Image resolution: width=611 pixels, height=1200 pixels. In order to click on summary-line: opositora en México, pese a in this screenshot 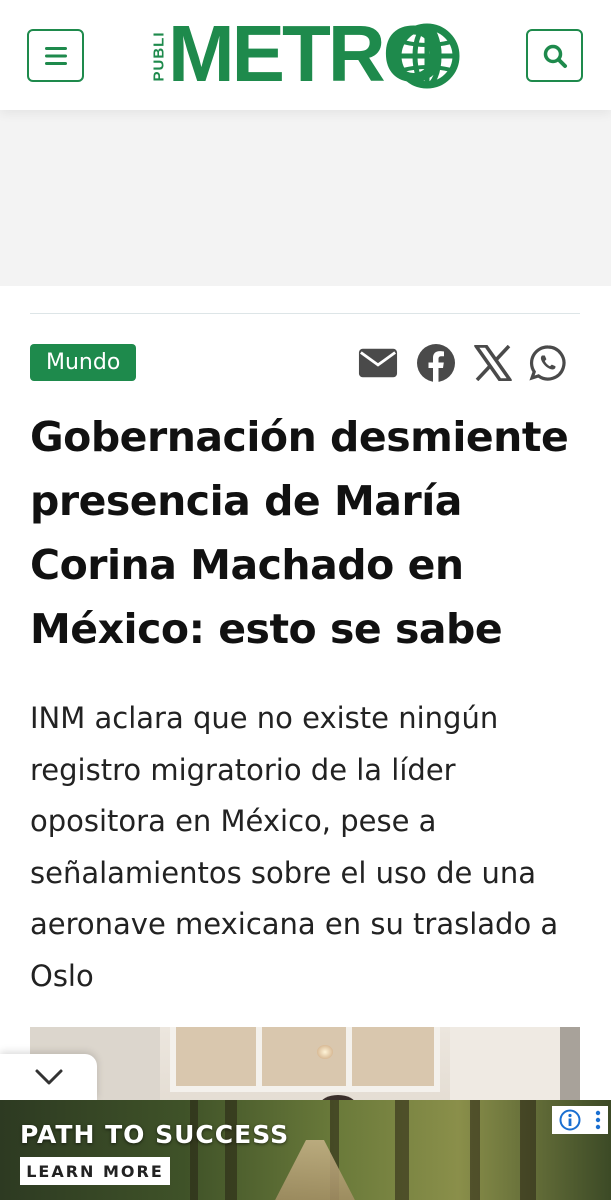, I will do `click(233, 821)`.